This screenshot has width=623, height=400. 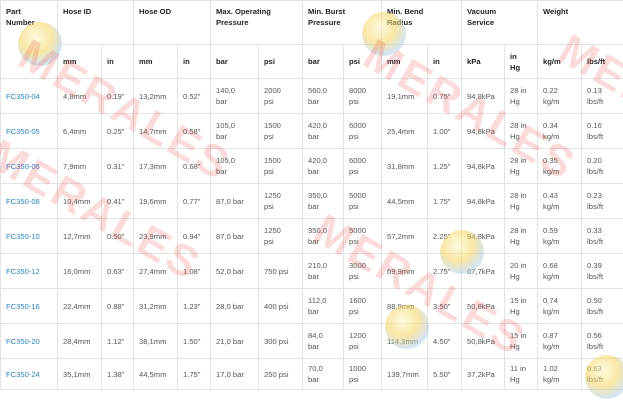 I want to click on table-cell: 0.59 kg/m, so click(x=560, y=236).